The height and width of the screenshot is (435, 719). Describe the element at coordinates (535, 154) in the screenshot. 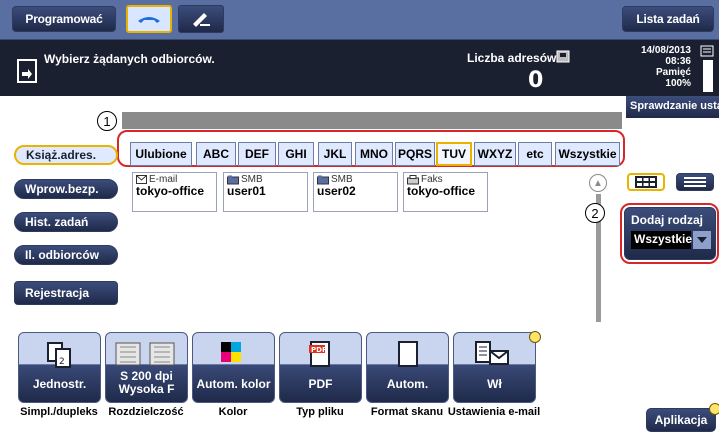

I see `tab-index-etc: etc` at that location.